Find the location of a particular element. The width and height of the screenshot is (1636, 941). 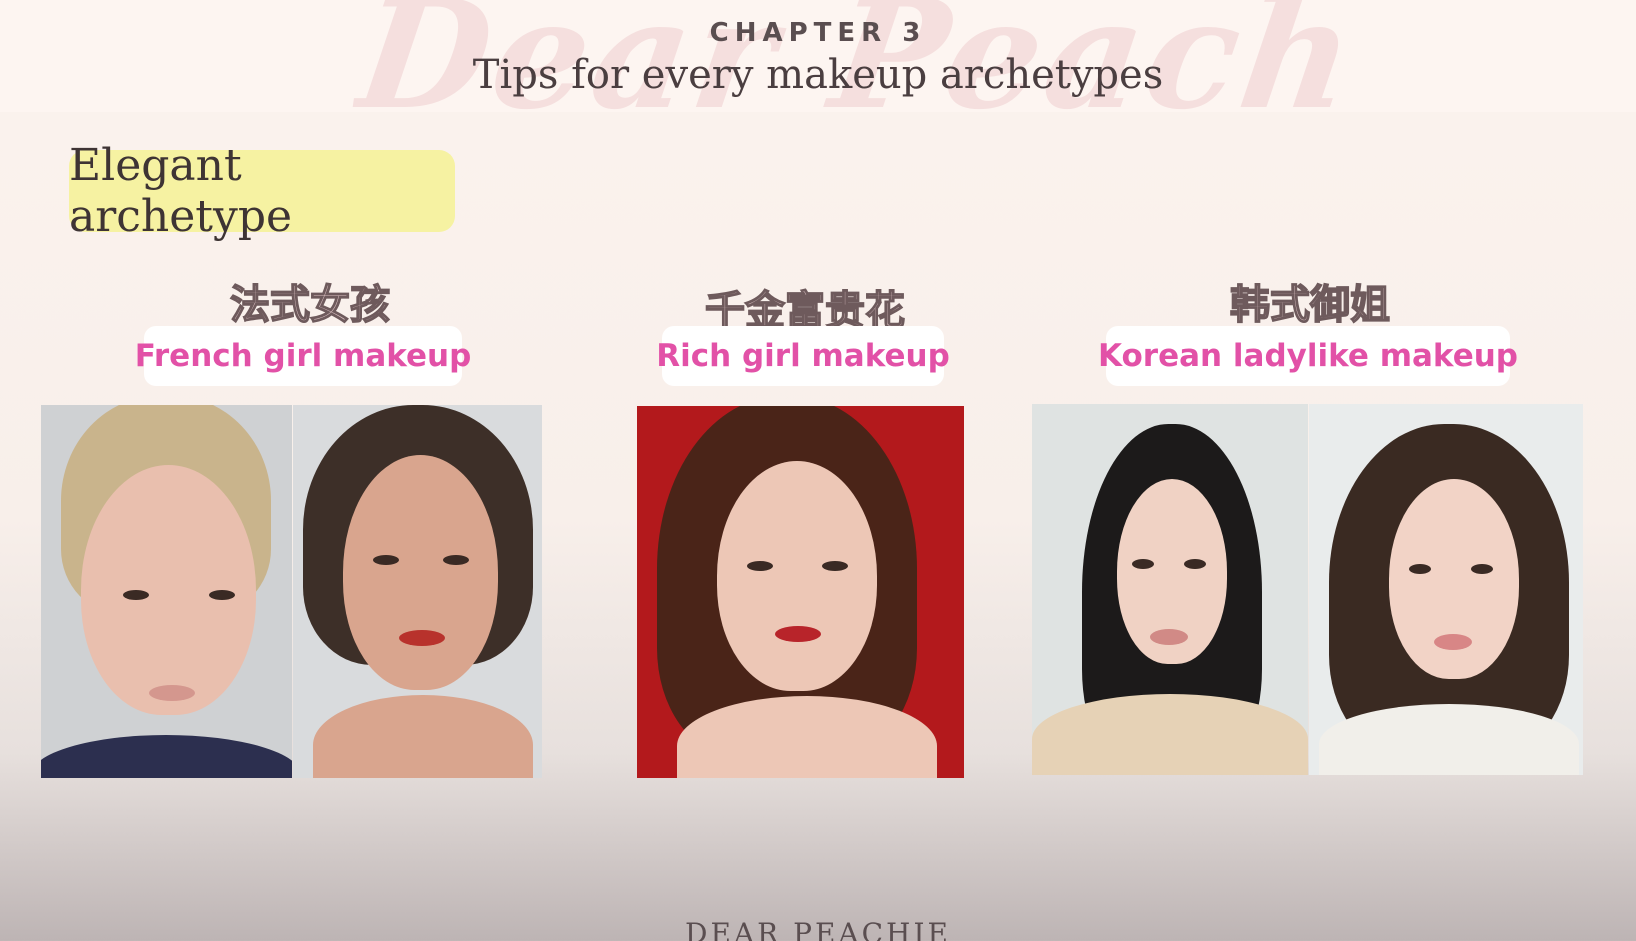

footer-brand: DEAR PEACHIE is located at coordinates (818, 929).